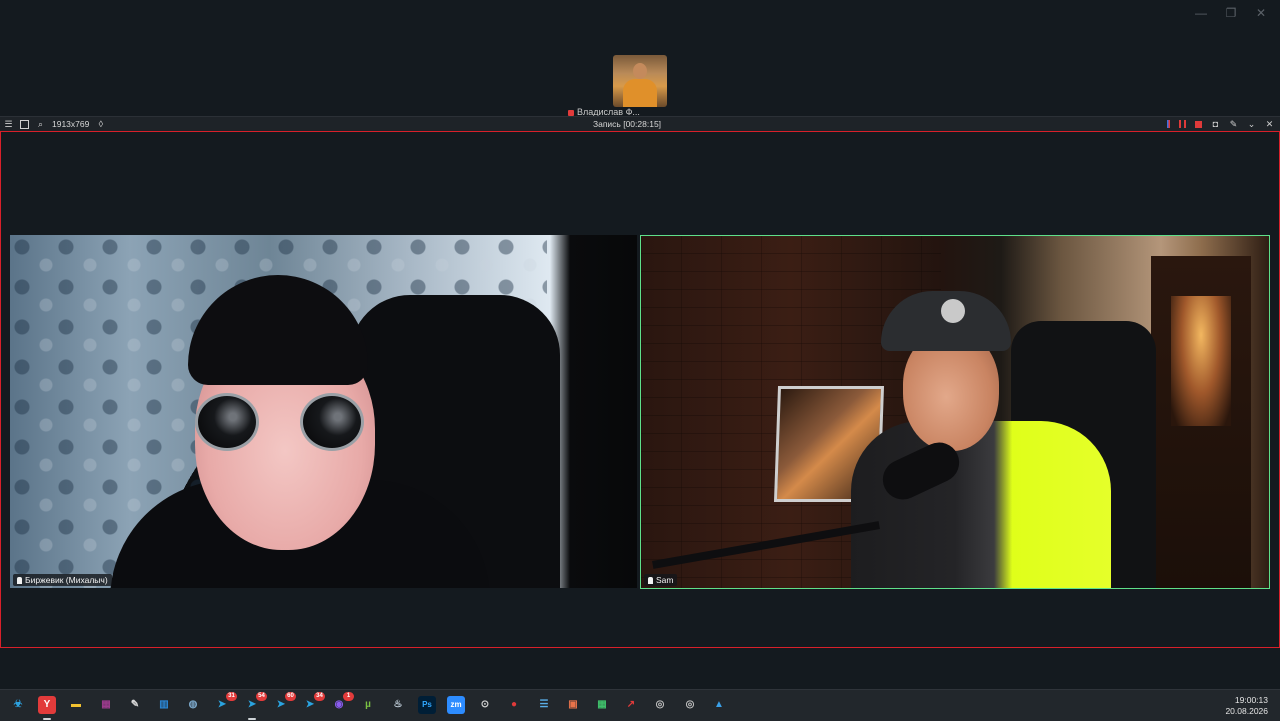 The width and height of the screenshot is (1280, 721). I want to click on self-view-thumbnail, so click(640, 81).